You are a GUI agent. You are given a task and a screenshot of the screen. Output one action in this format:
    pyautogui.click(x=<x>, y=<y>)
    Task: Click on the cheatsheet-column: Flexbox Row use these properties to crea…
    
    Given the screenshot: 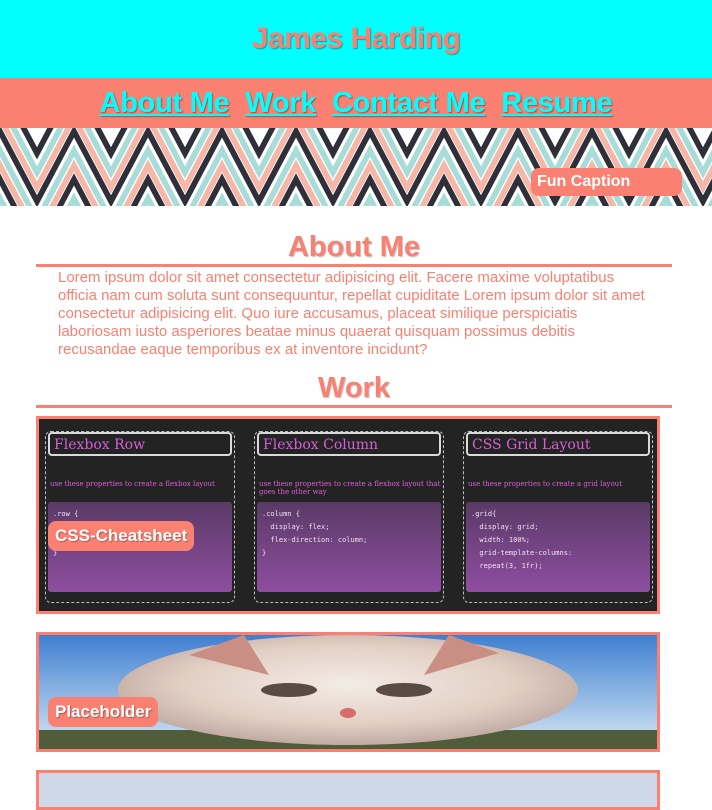 What is the action you would take?
    pyautogui.click(x=140, y=517)
    